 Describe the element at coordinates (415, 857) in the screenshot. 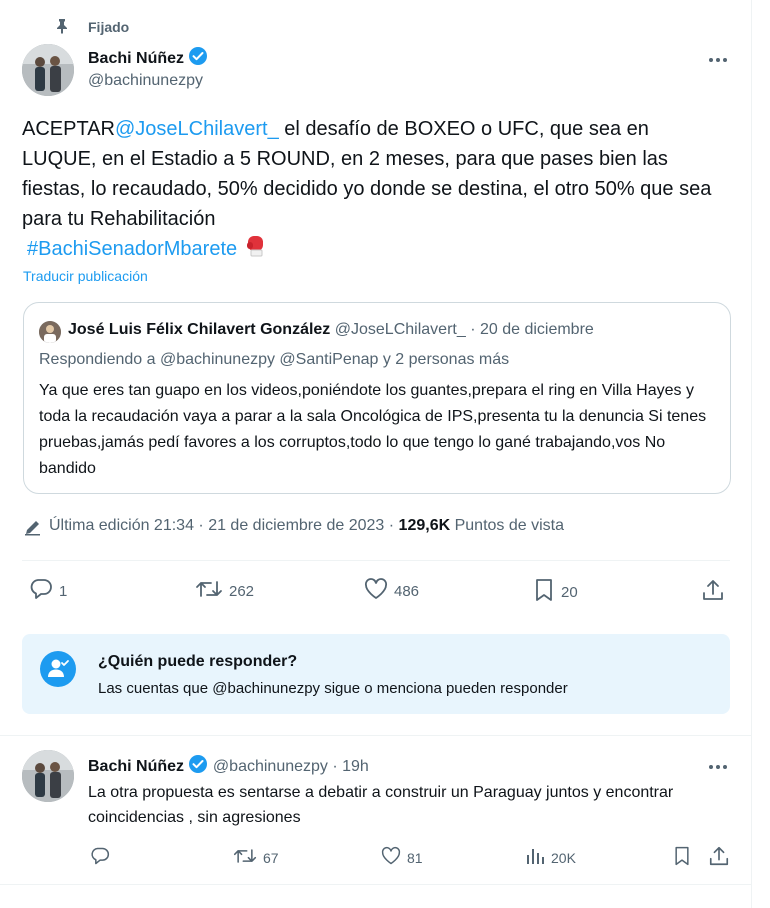

I see `reply-like-count: 81` at that location.